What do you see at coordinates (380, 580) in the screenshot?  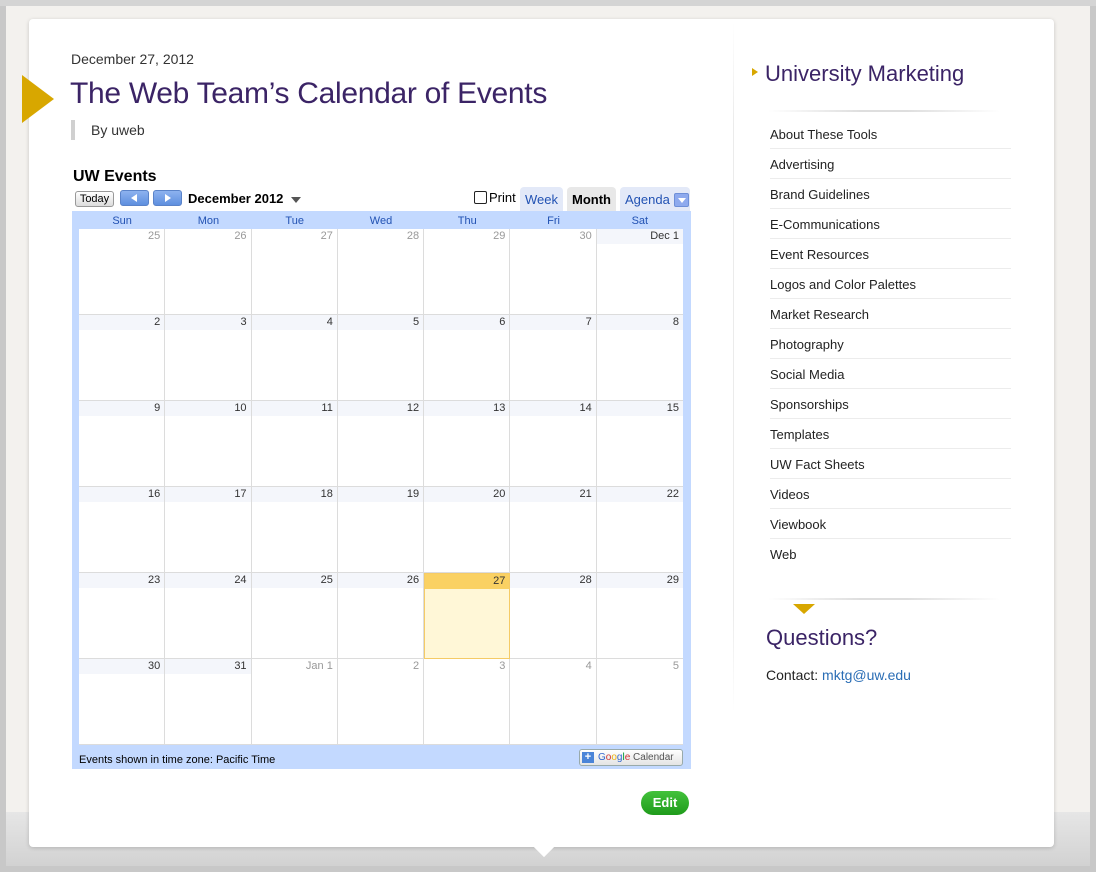 I see `day-number: 26` at bounding box center [380, 580].